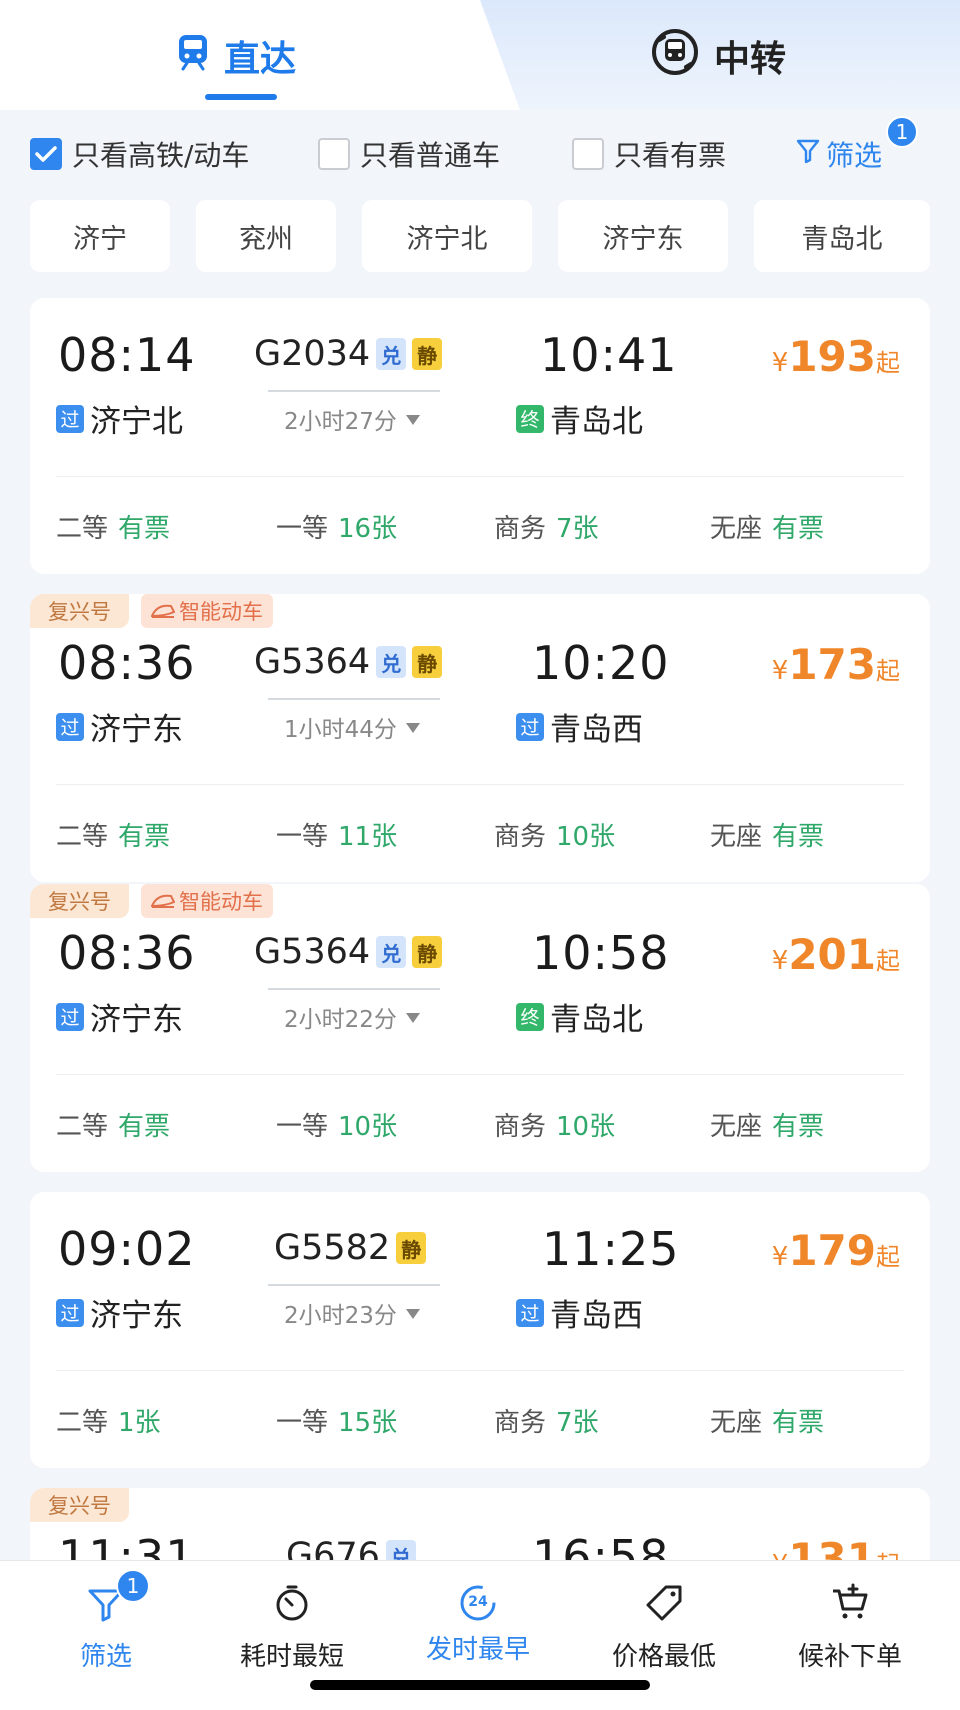 This screenshot has width=960, height=1710. I want to click on train-number: G2034 兑 静, so click(348, 354).